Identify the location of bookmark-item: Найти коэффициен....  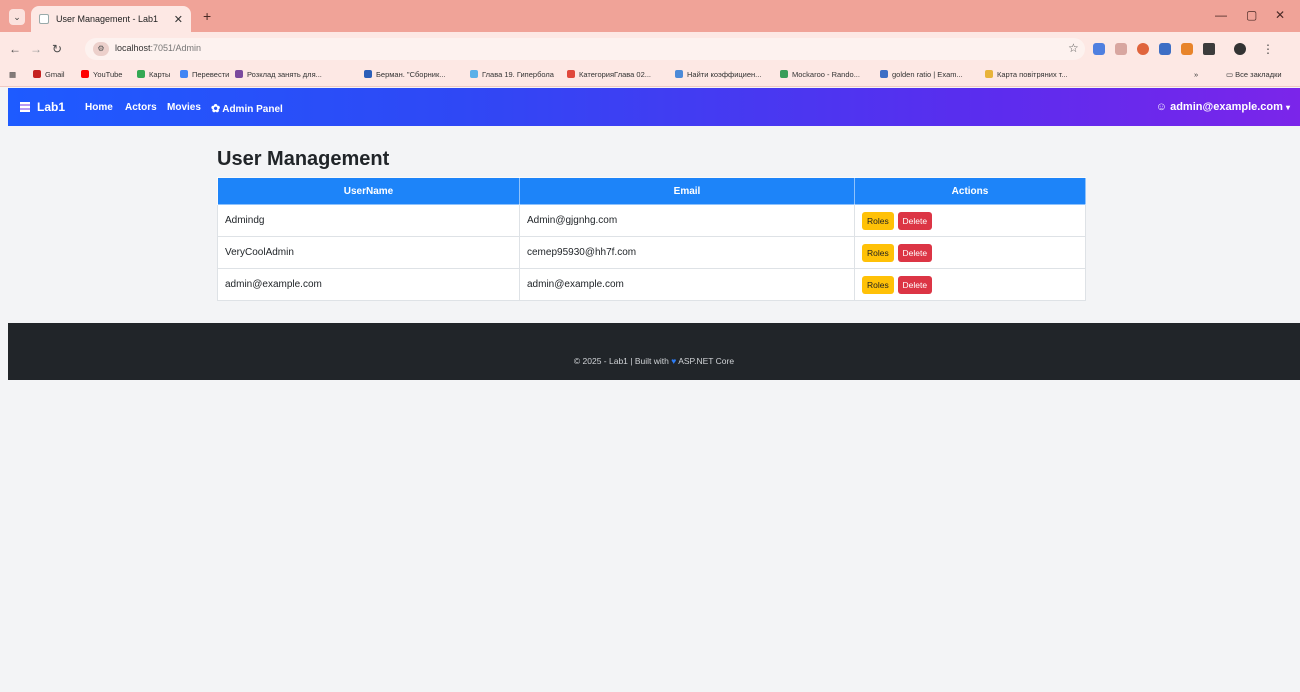
(718, 74).